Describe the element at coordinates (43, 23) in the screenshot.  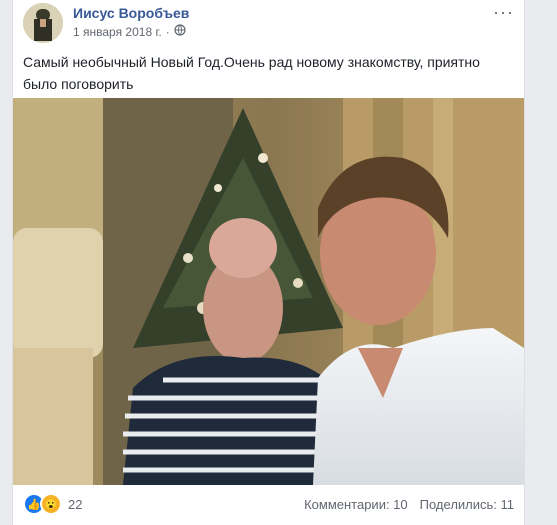
I see `avatar` at that location.